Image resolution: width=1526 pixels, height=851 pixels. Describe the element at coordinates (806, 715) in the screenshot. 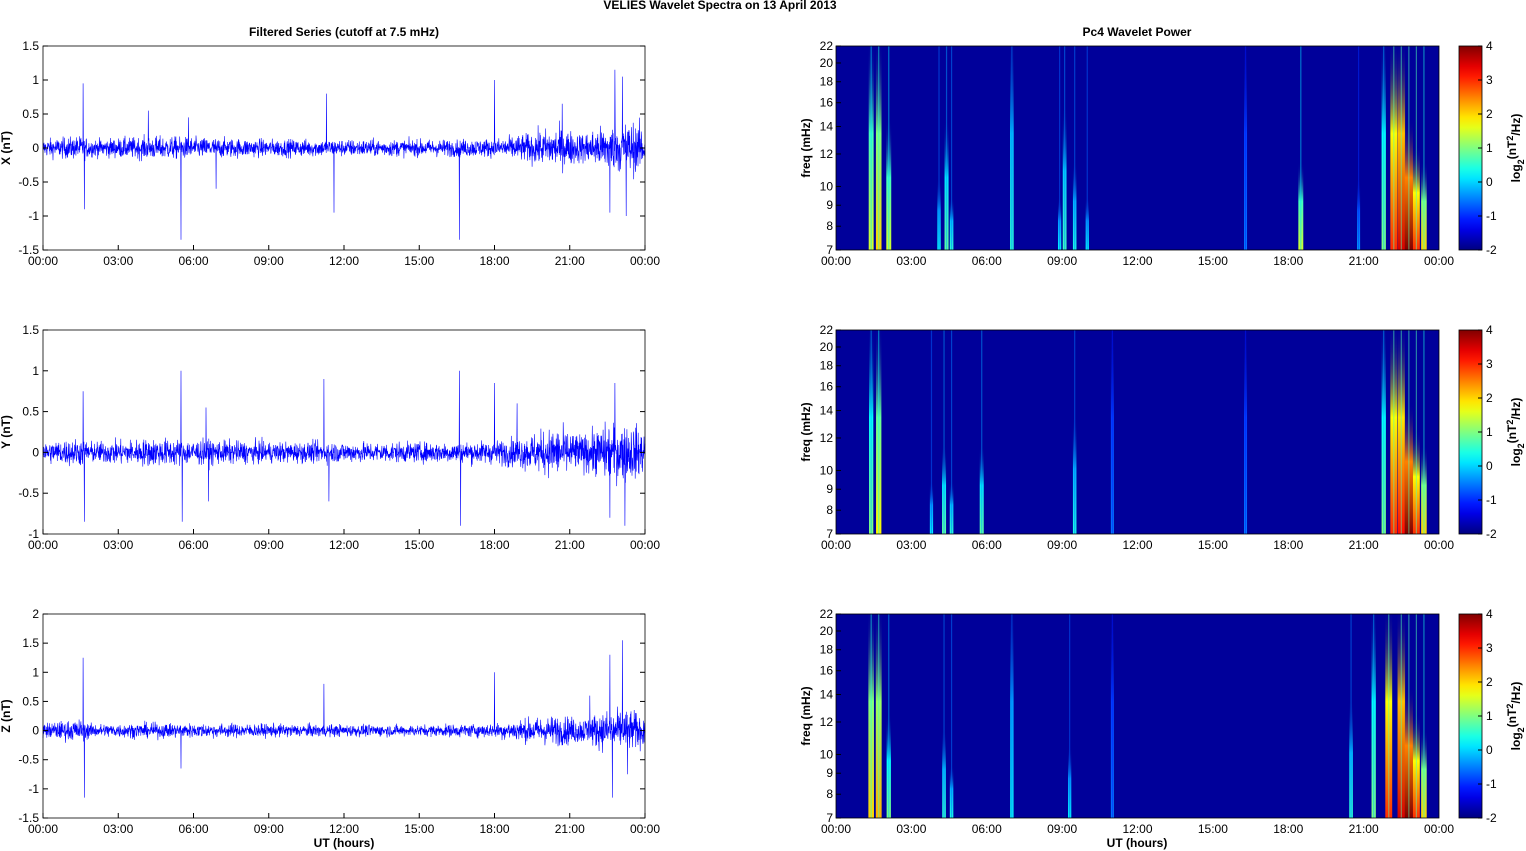

I see `freq-axis-label: freq (mHz)` at that location.